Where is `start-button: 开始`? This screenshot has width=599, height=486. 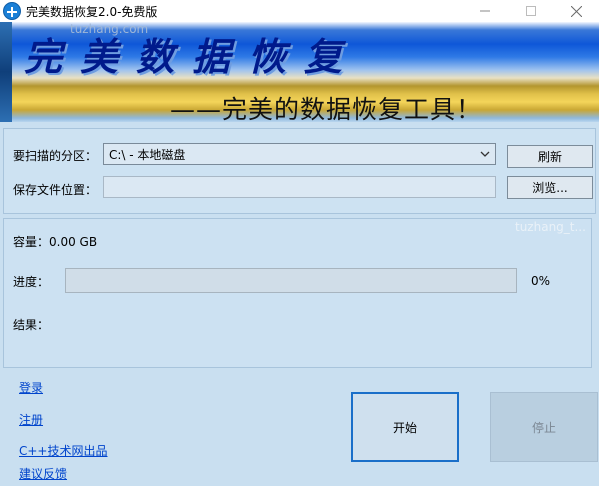 start-button: 开始 is located at coordinates (405, 427).